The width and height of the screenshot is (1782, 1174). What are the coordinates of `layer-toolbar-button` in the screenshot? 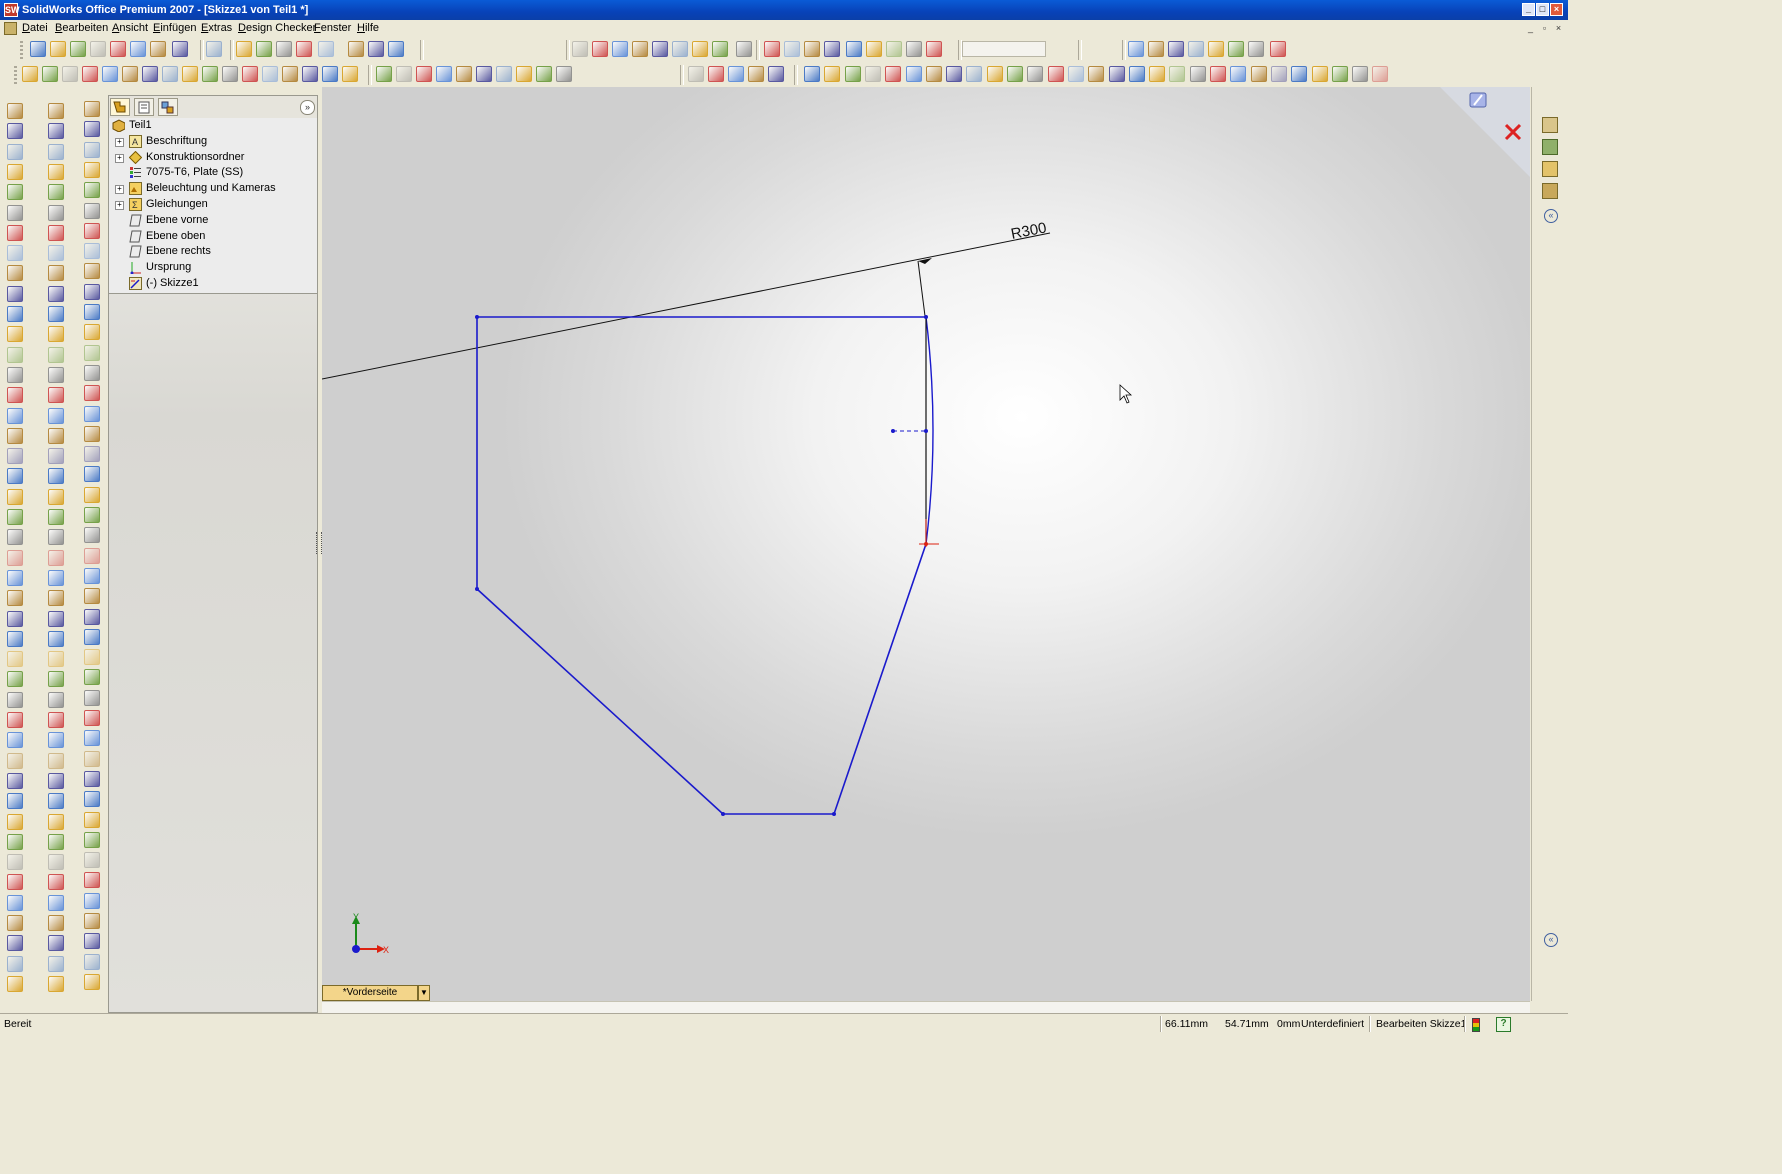 It's located at (736, 74).